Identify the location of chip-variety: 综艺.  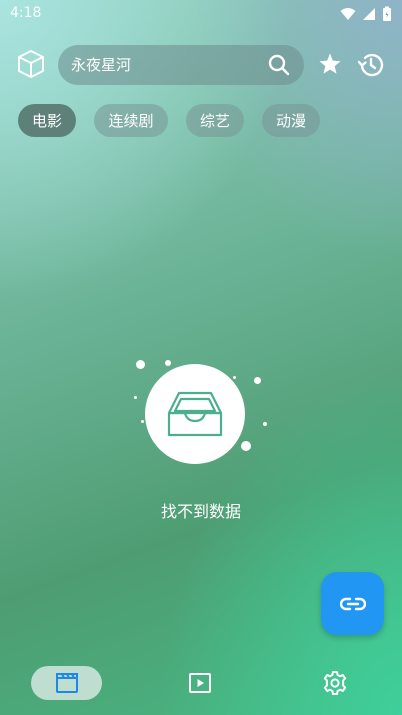
(215, 120).